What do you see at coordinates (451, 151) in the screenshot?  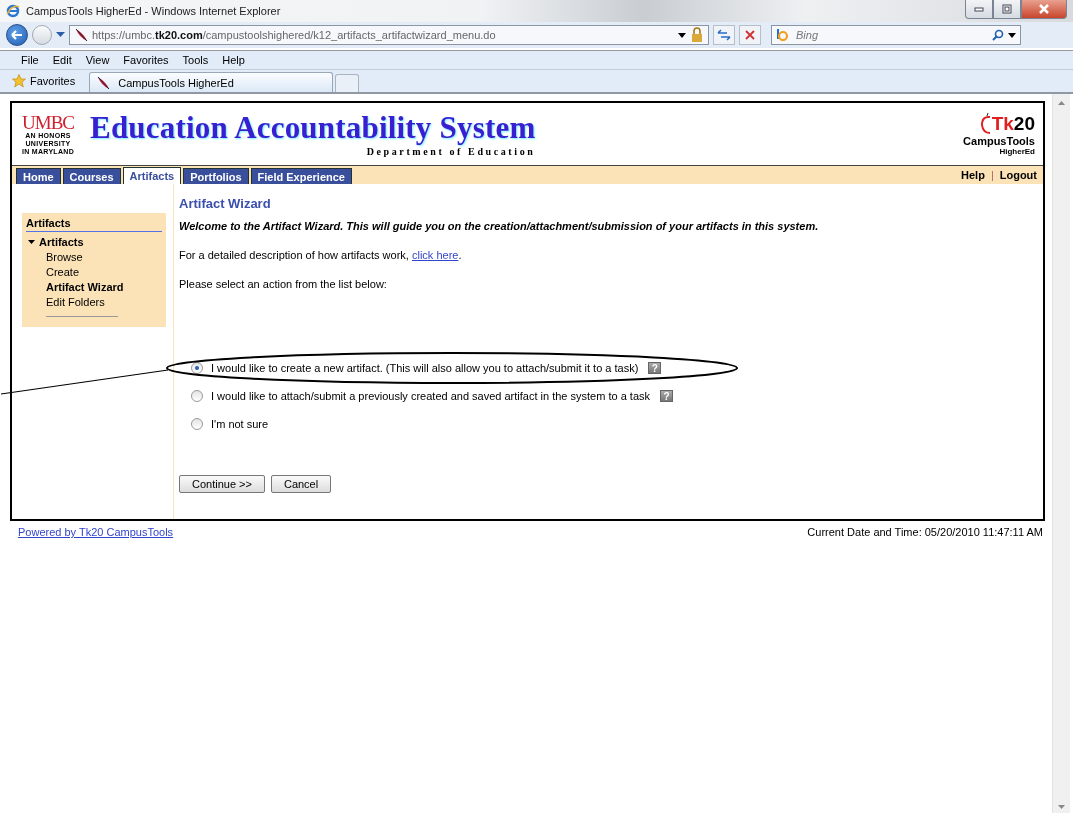 I see `site-subtitle: Department of Education` at bounding box center [451, 151].